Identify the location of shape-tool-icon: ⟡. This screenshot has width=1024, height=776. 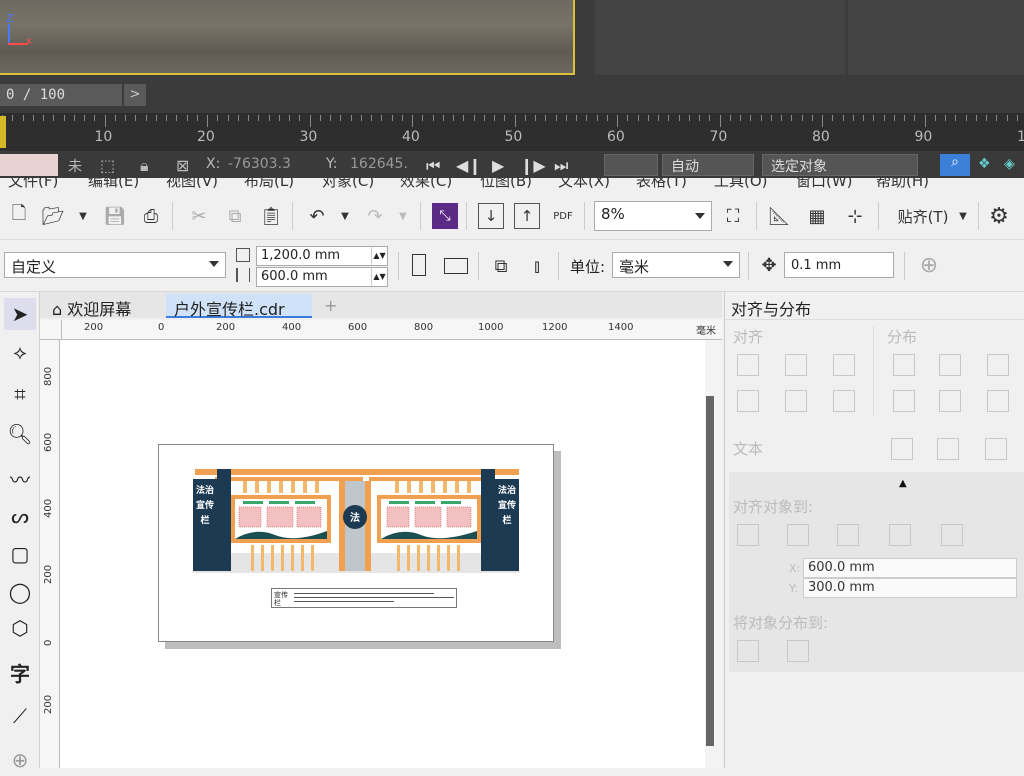
(20, 352).